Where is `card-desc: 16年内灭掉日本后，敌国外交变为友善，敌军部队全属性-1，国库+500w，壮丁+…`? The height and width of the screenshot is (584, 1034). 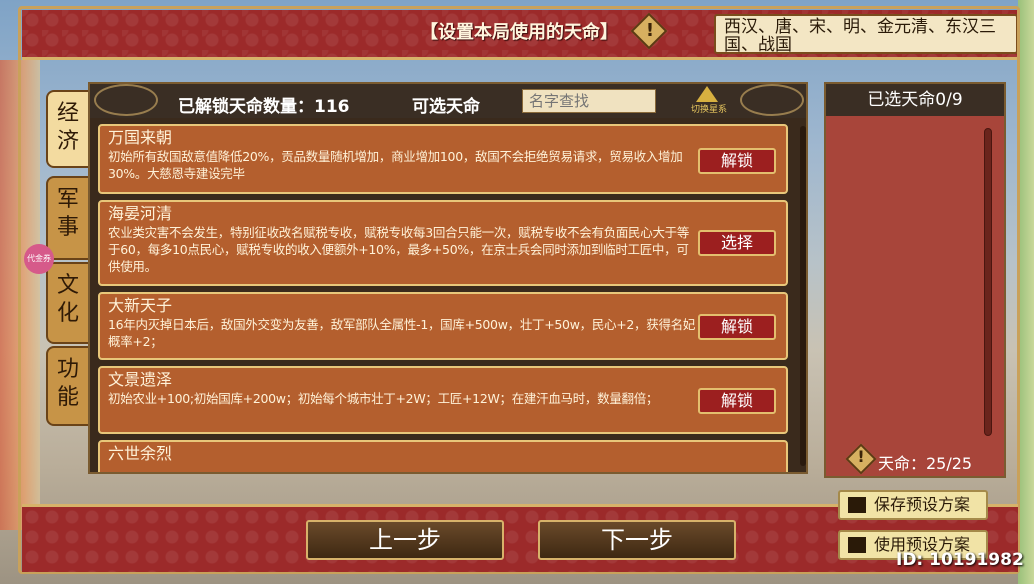 card-desc: 16年内灭掉日本后，敌国外交变为友善，敌军部队全属性-1，国库+500w，壮丁+… is located at coordinates (402, 333).